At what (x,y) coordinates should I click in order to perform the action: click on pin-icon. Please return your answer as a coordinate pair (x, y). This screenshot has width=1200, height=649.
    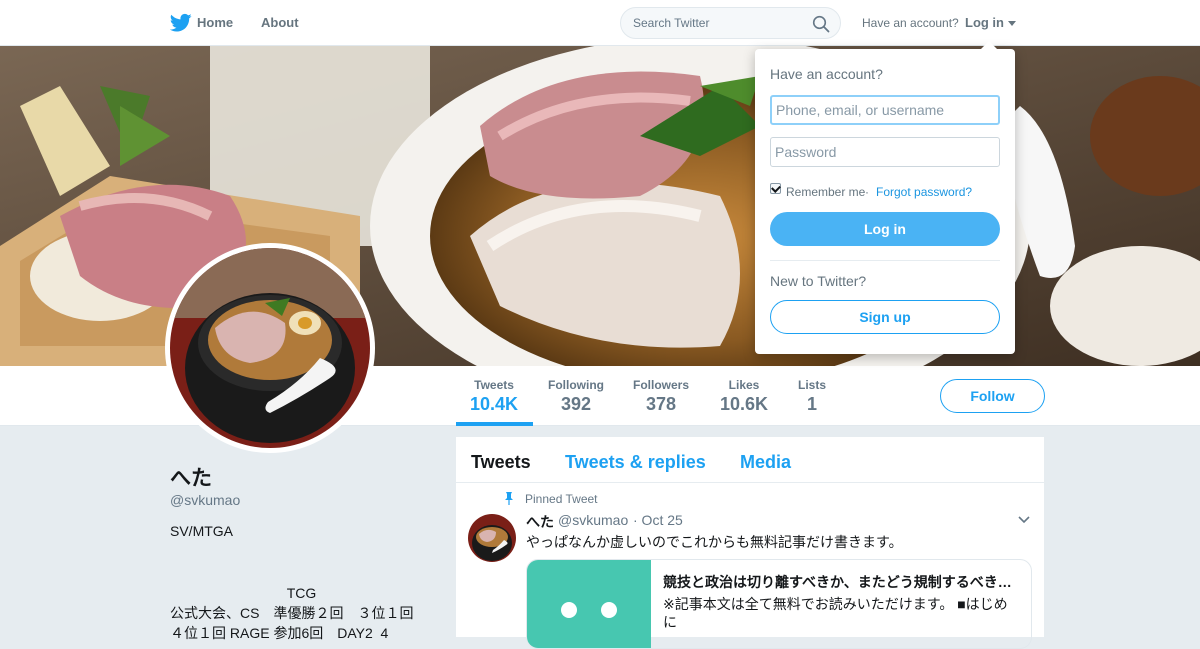
    Looking at the image, I should click on (509, 498).